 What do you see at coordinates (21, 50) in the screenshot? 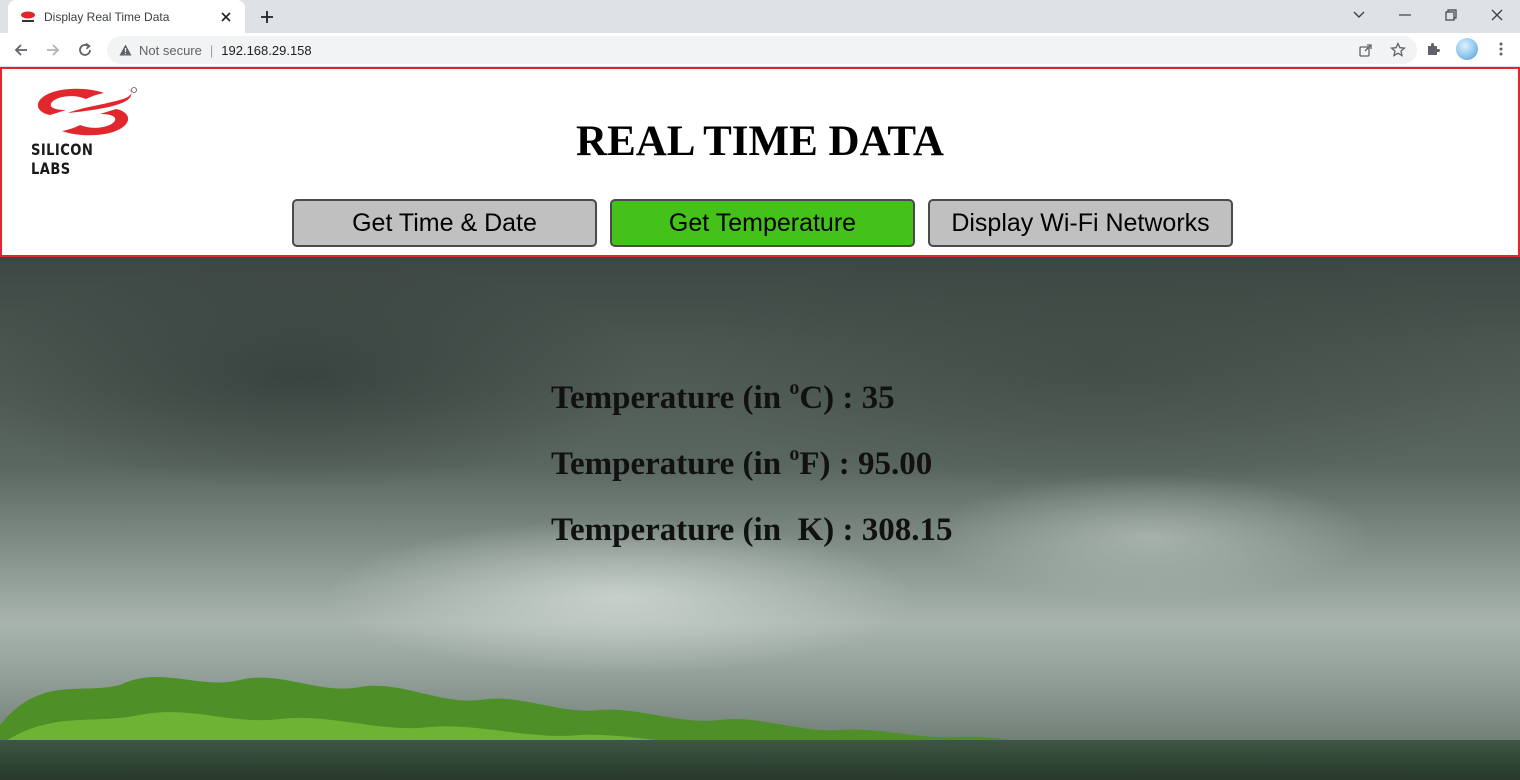
I see `back-arrow-icon` at bounding box center [21, 50].